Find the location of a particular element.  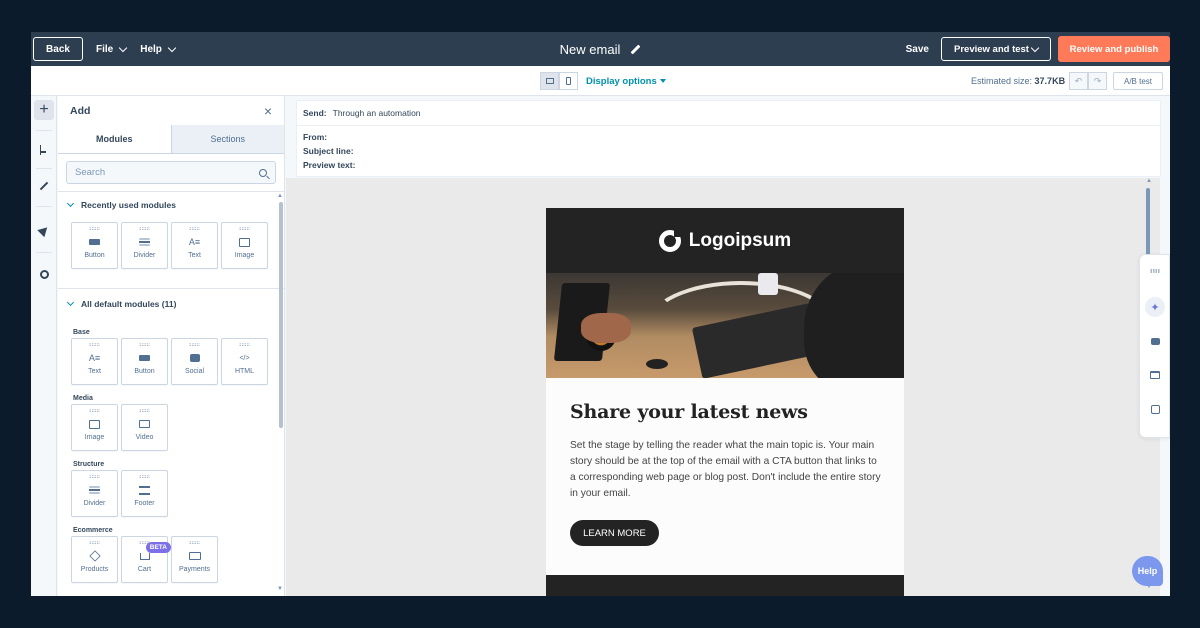

drag-dots-icon is located at coordinates (1155, 271).